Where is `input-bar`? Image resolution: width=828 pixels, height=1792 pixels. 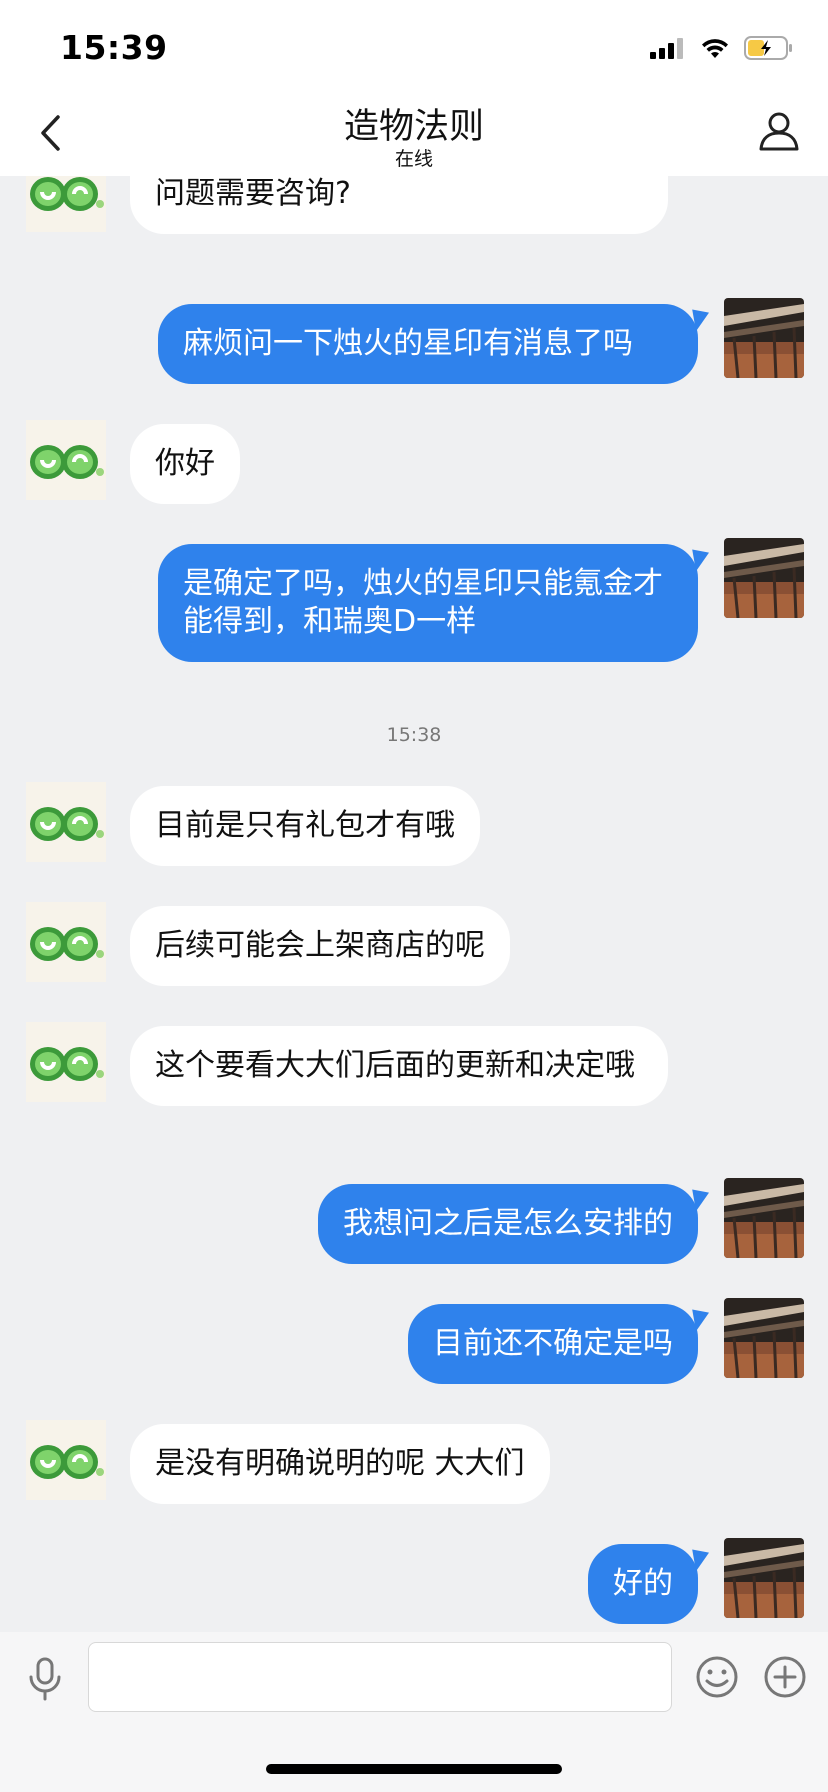
input-bar is located at coordinates (414, 1712).